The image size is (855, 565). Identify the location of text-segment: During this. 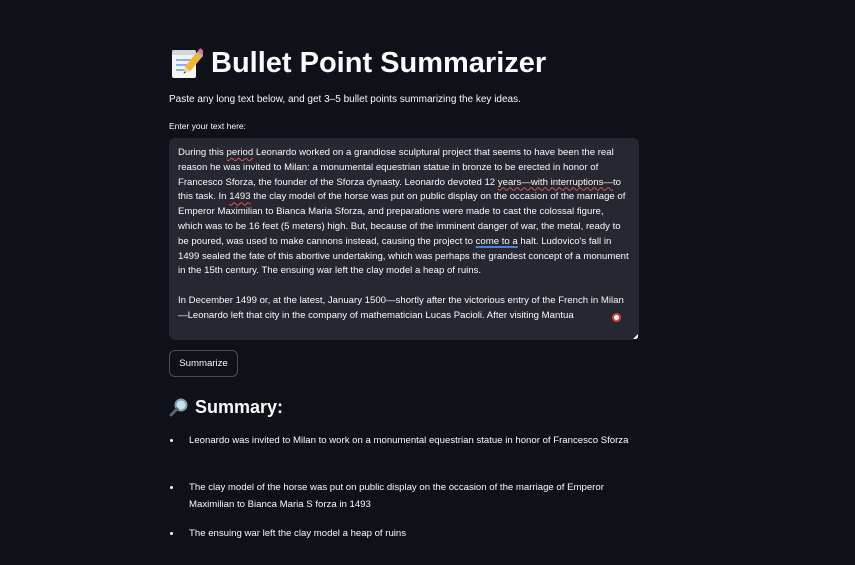
(202, 152).